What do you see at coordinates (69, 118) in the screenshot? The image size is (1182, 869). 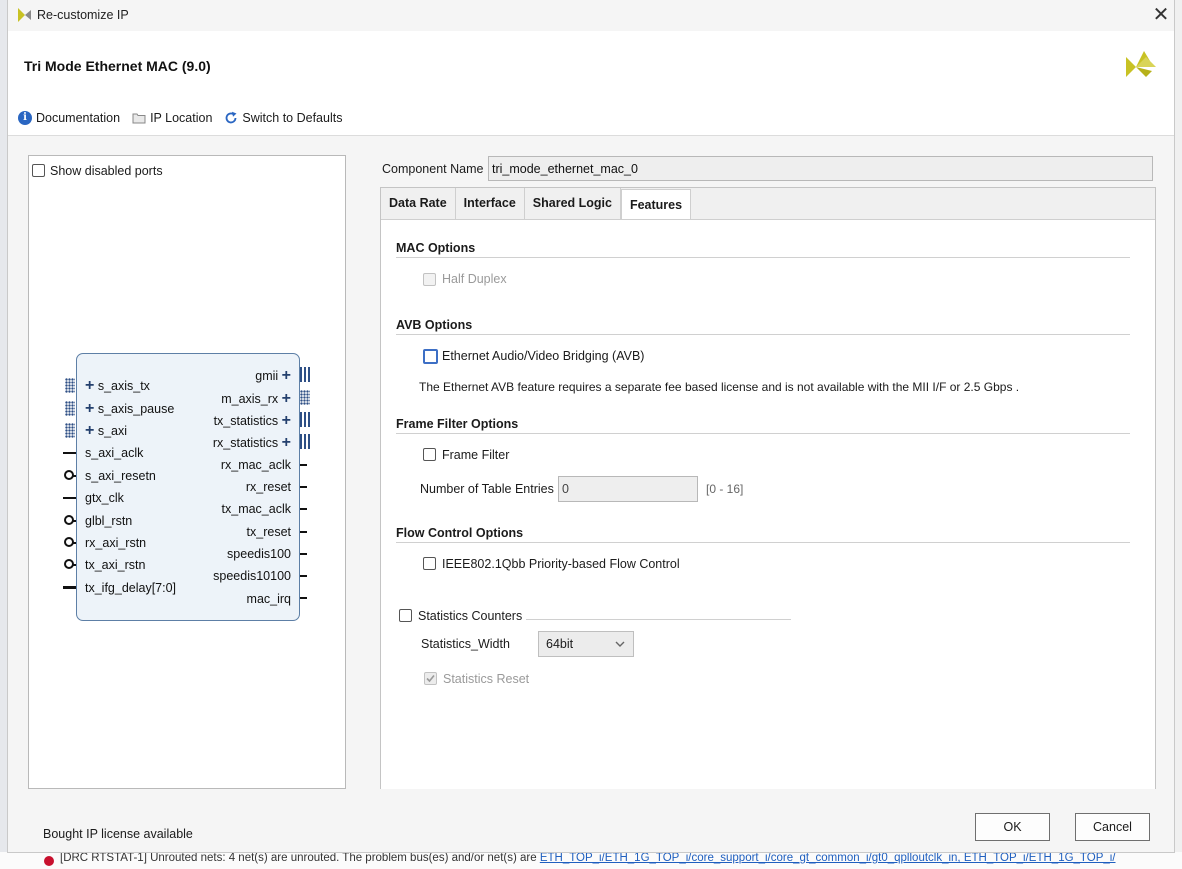 I see `documentation-button: i Documentation` at bounding box center [69, 118].